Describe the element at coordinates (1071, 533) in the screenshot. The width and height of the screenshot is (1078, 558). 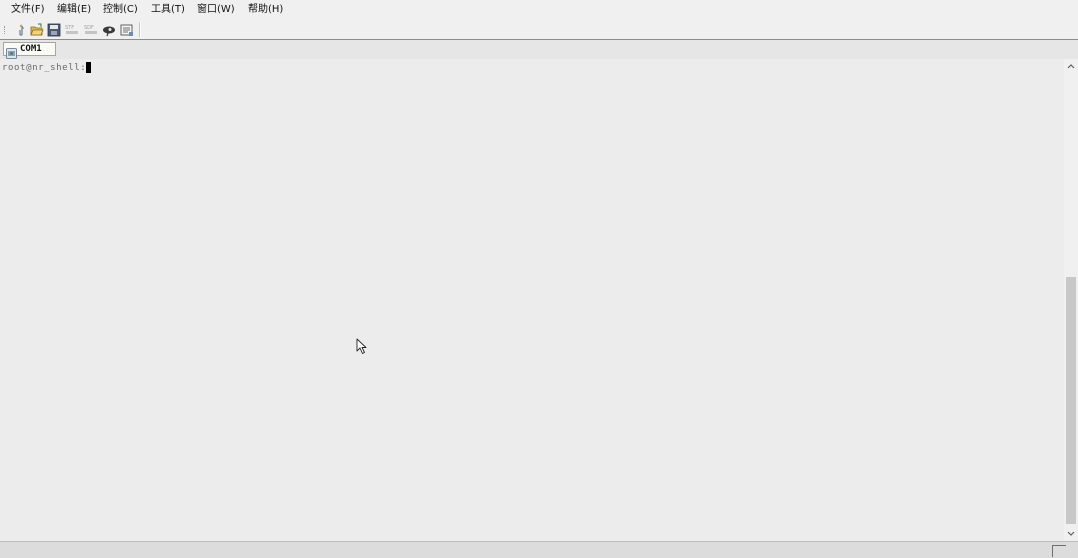
I see `scroll-down-arrow-icon` at that location.